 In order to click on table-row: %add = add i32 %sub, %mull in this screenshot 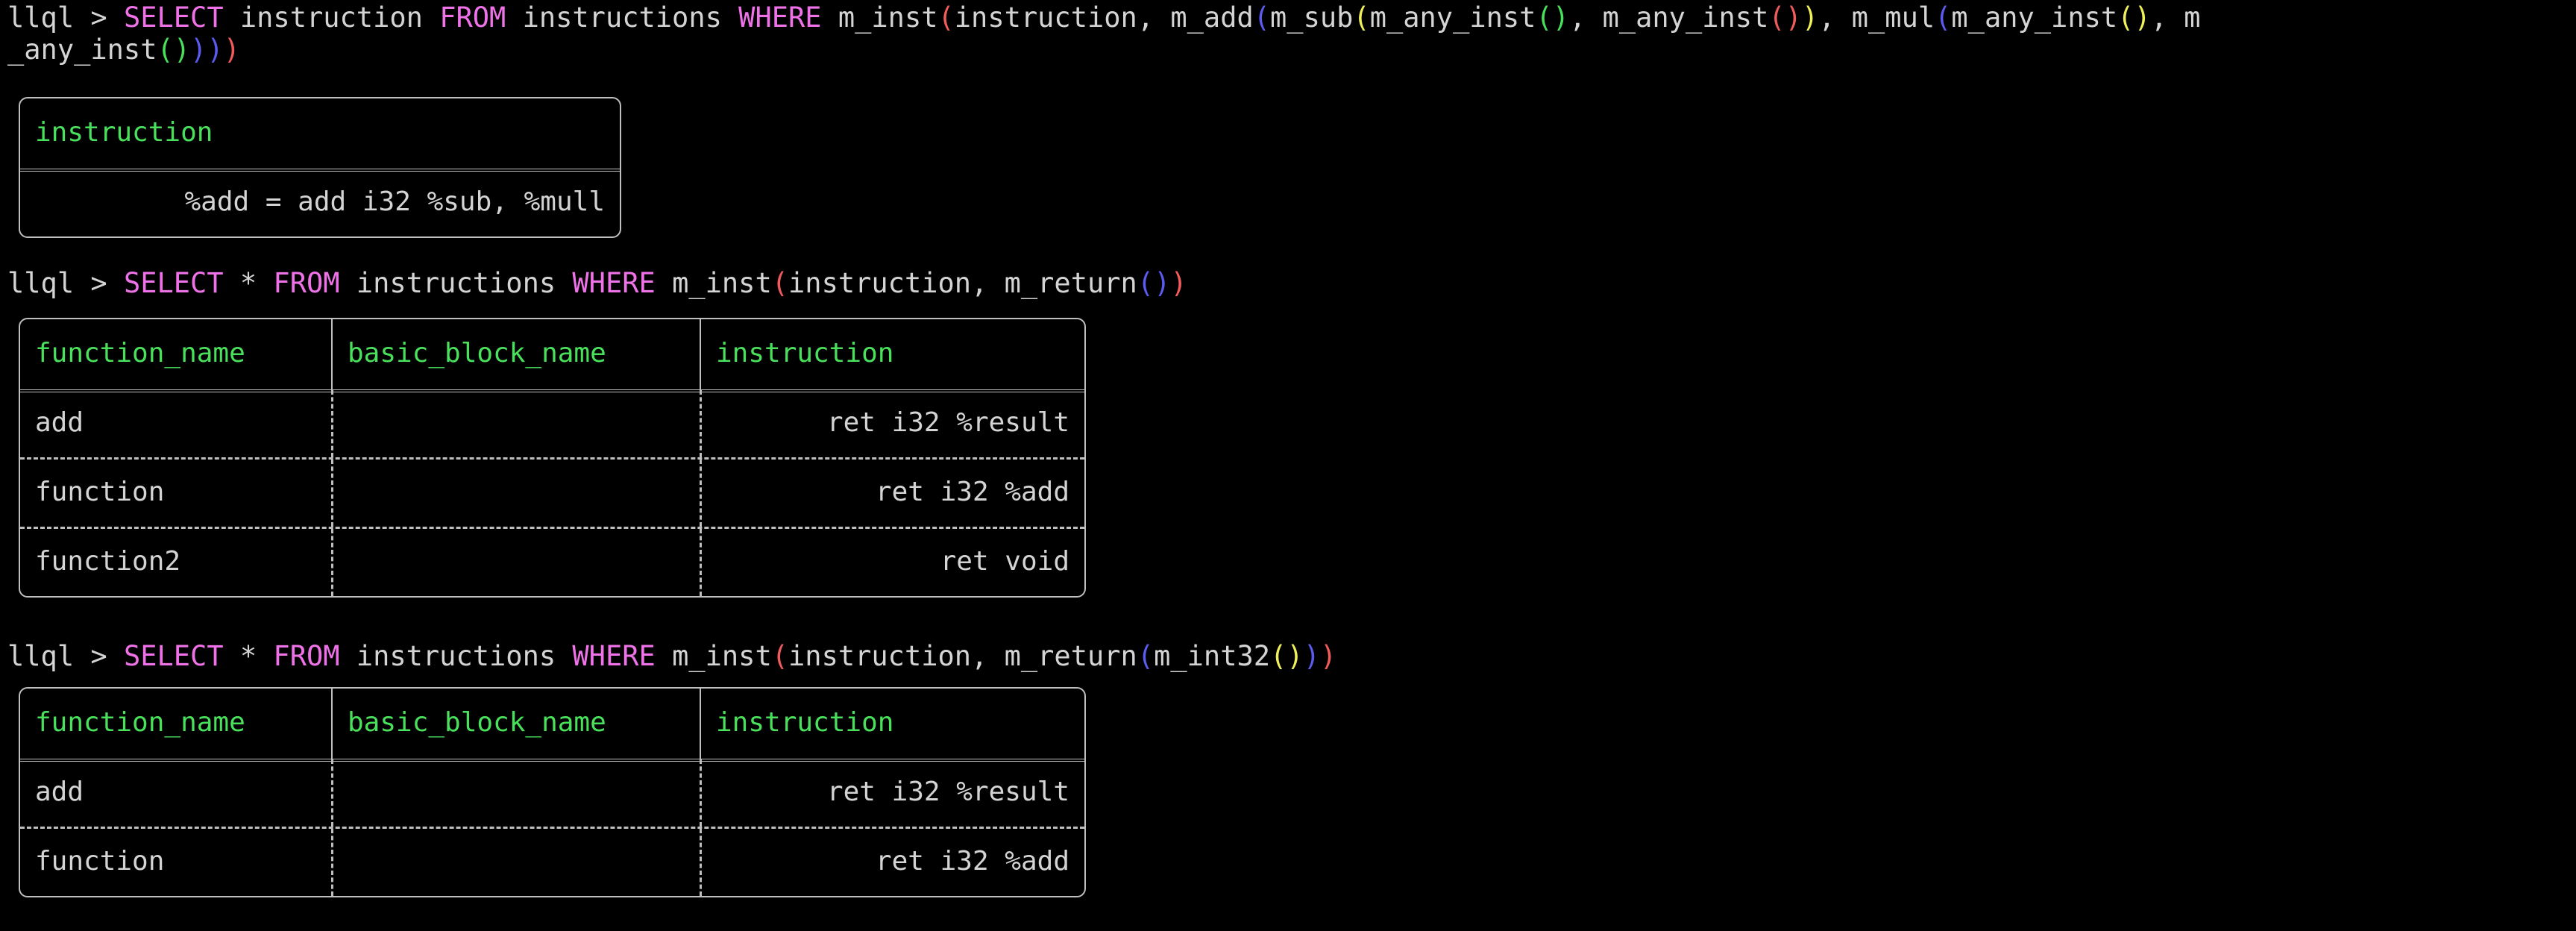, I will do `click(320, 202)`.